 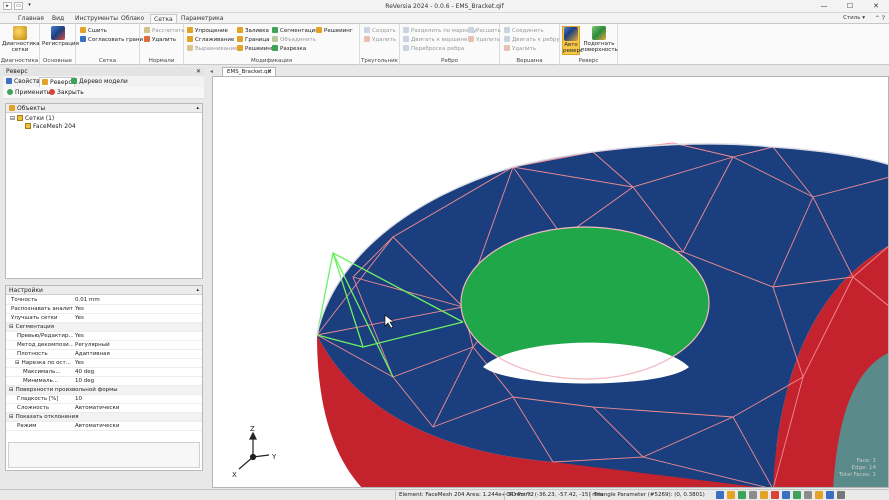 What do you see at coordinates (484, 40) in the screenshot?
I see `delete-edge-button: Удалить` at bounding box center [484, 40].